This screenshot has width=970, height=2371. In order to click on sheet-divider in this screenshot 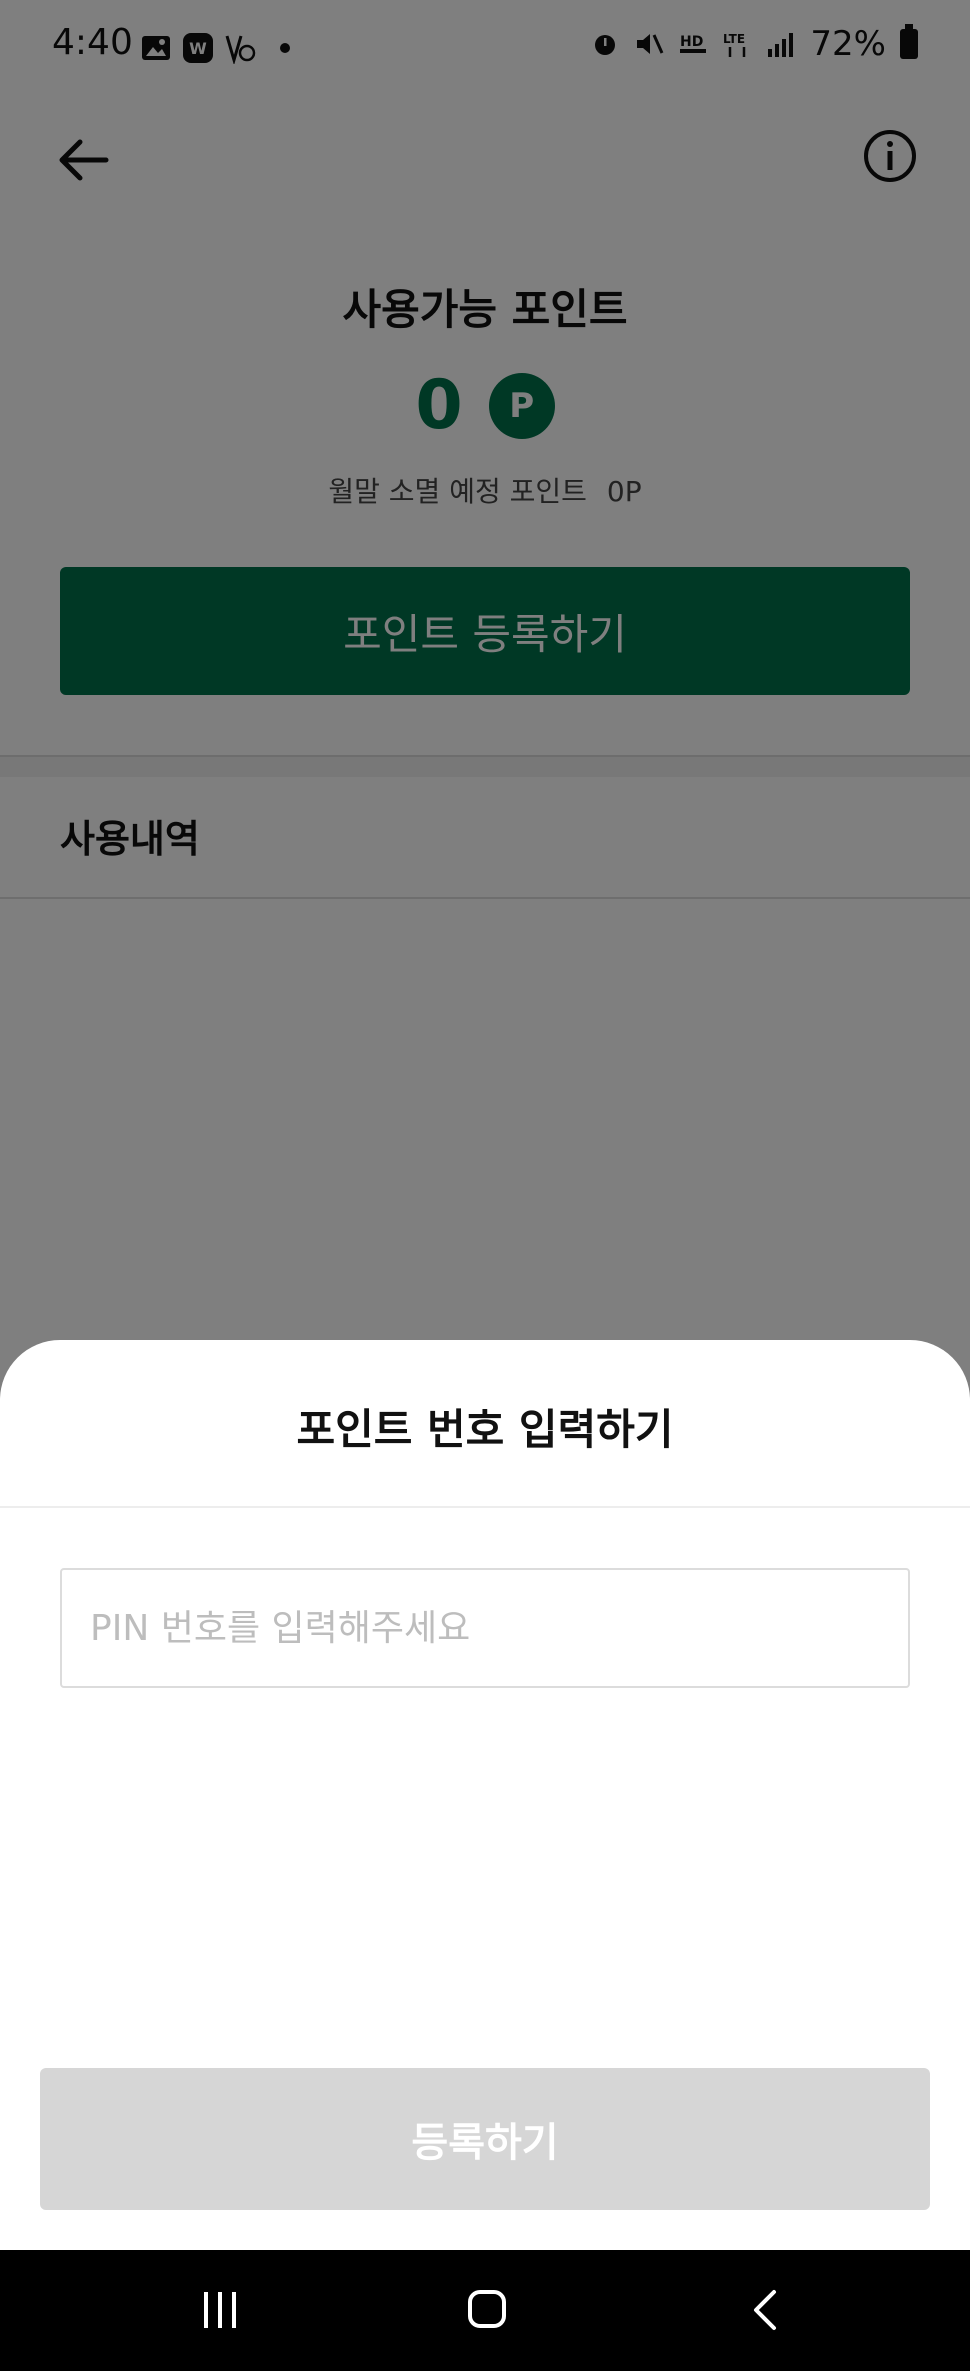, I will do `click(485, 1507)`.